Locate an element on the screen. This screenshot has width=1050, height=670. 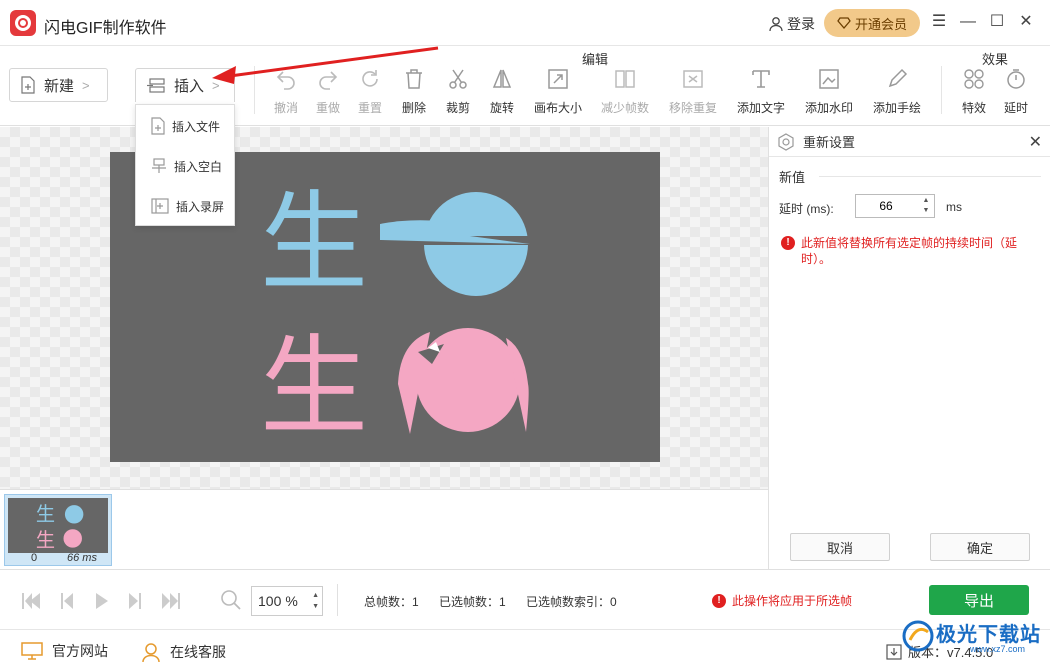
effect-group-label: 效果 is located at coordinates (995, 59).